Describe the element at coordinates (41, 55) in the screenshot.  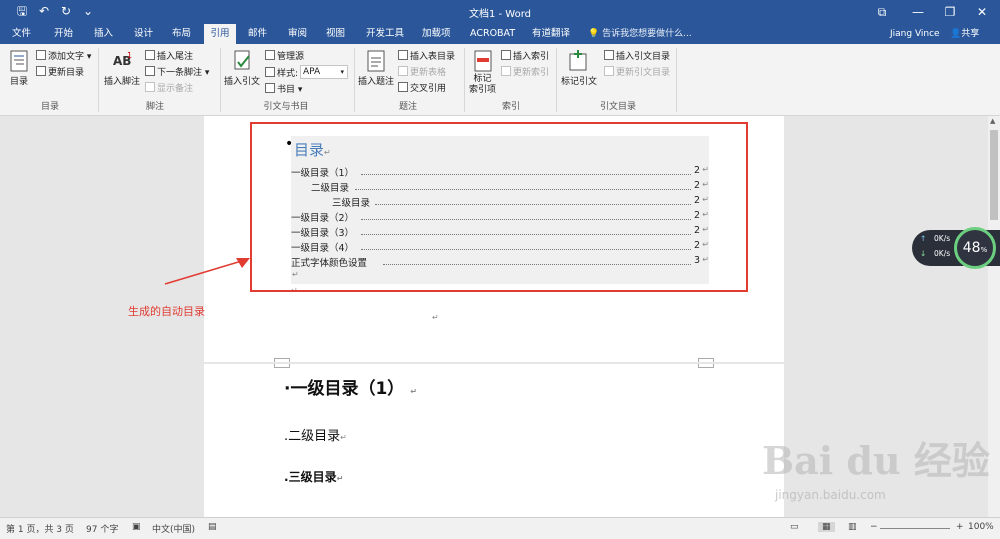
I see `add-text-icon` at that location.